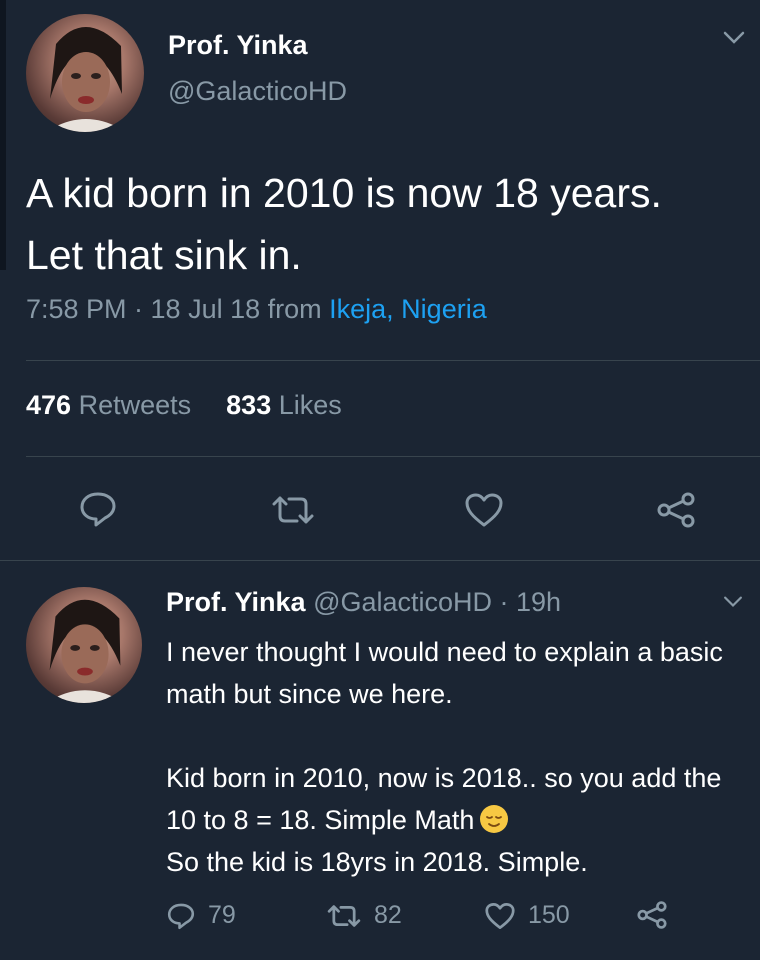 The width and height of the screenshot is (760, 960). I want to click on tweet-stats: 476 Retweets 833 Likes, so click(184, 405).